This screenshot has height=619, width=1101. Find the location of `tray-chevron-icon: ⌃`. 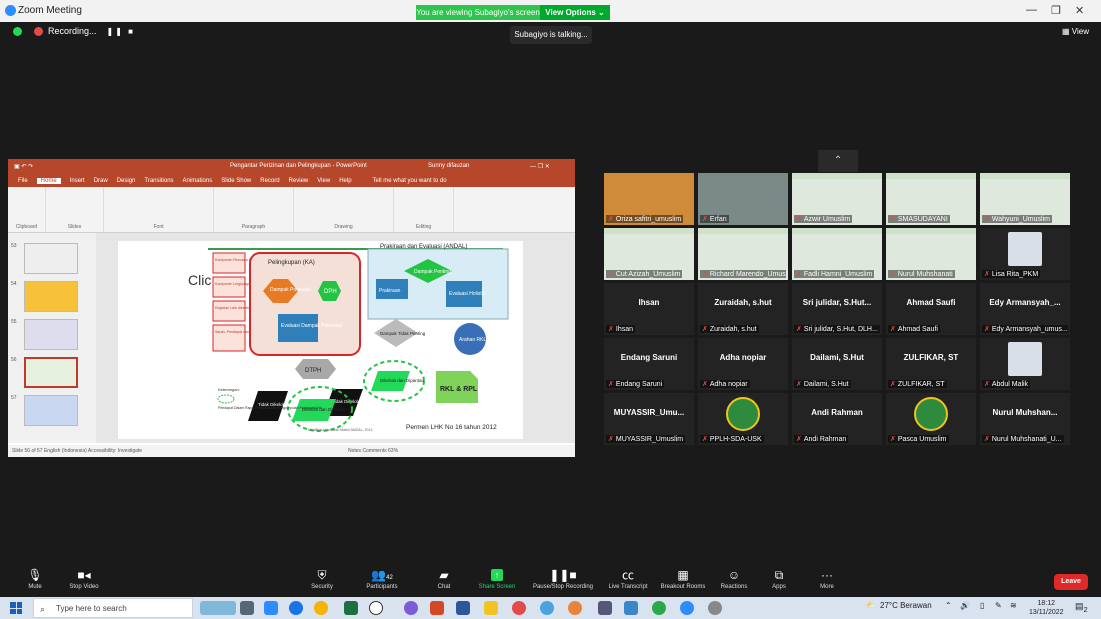

tray-chevron-icon: ⌃ is located at coordinates (948, 605).